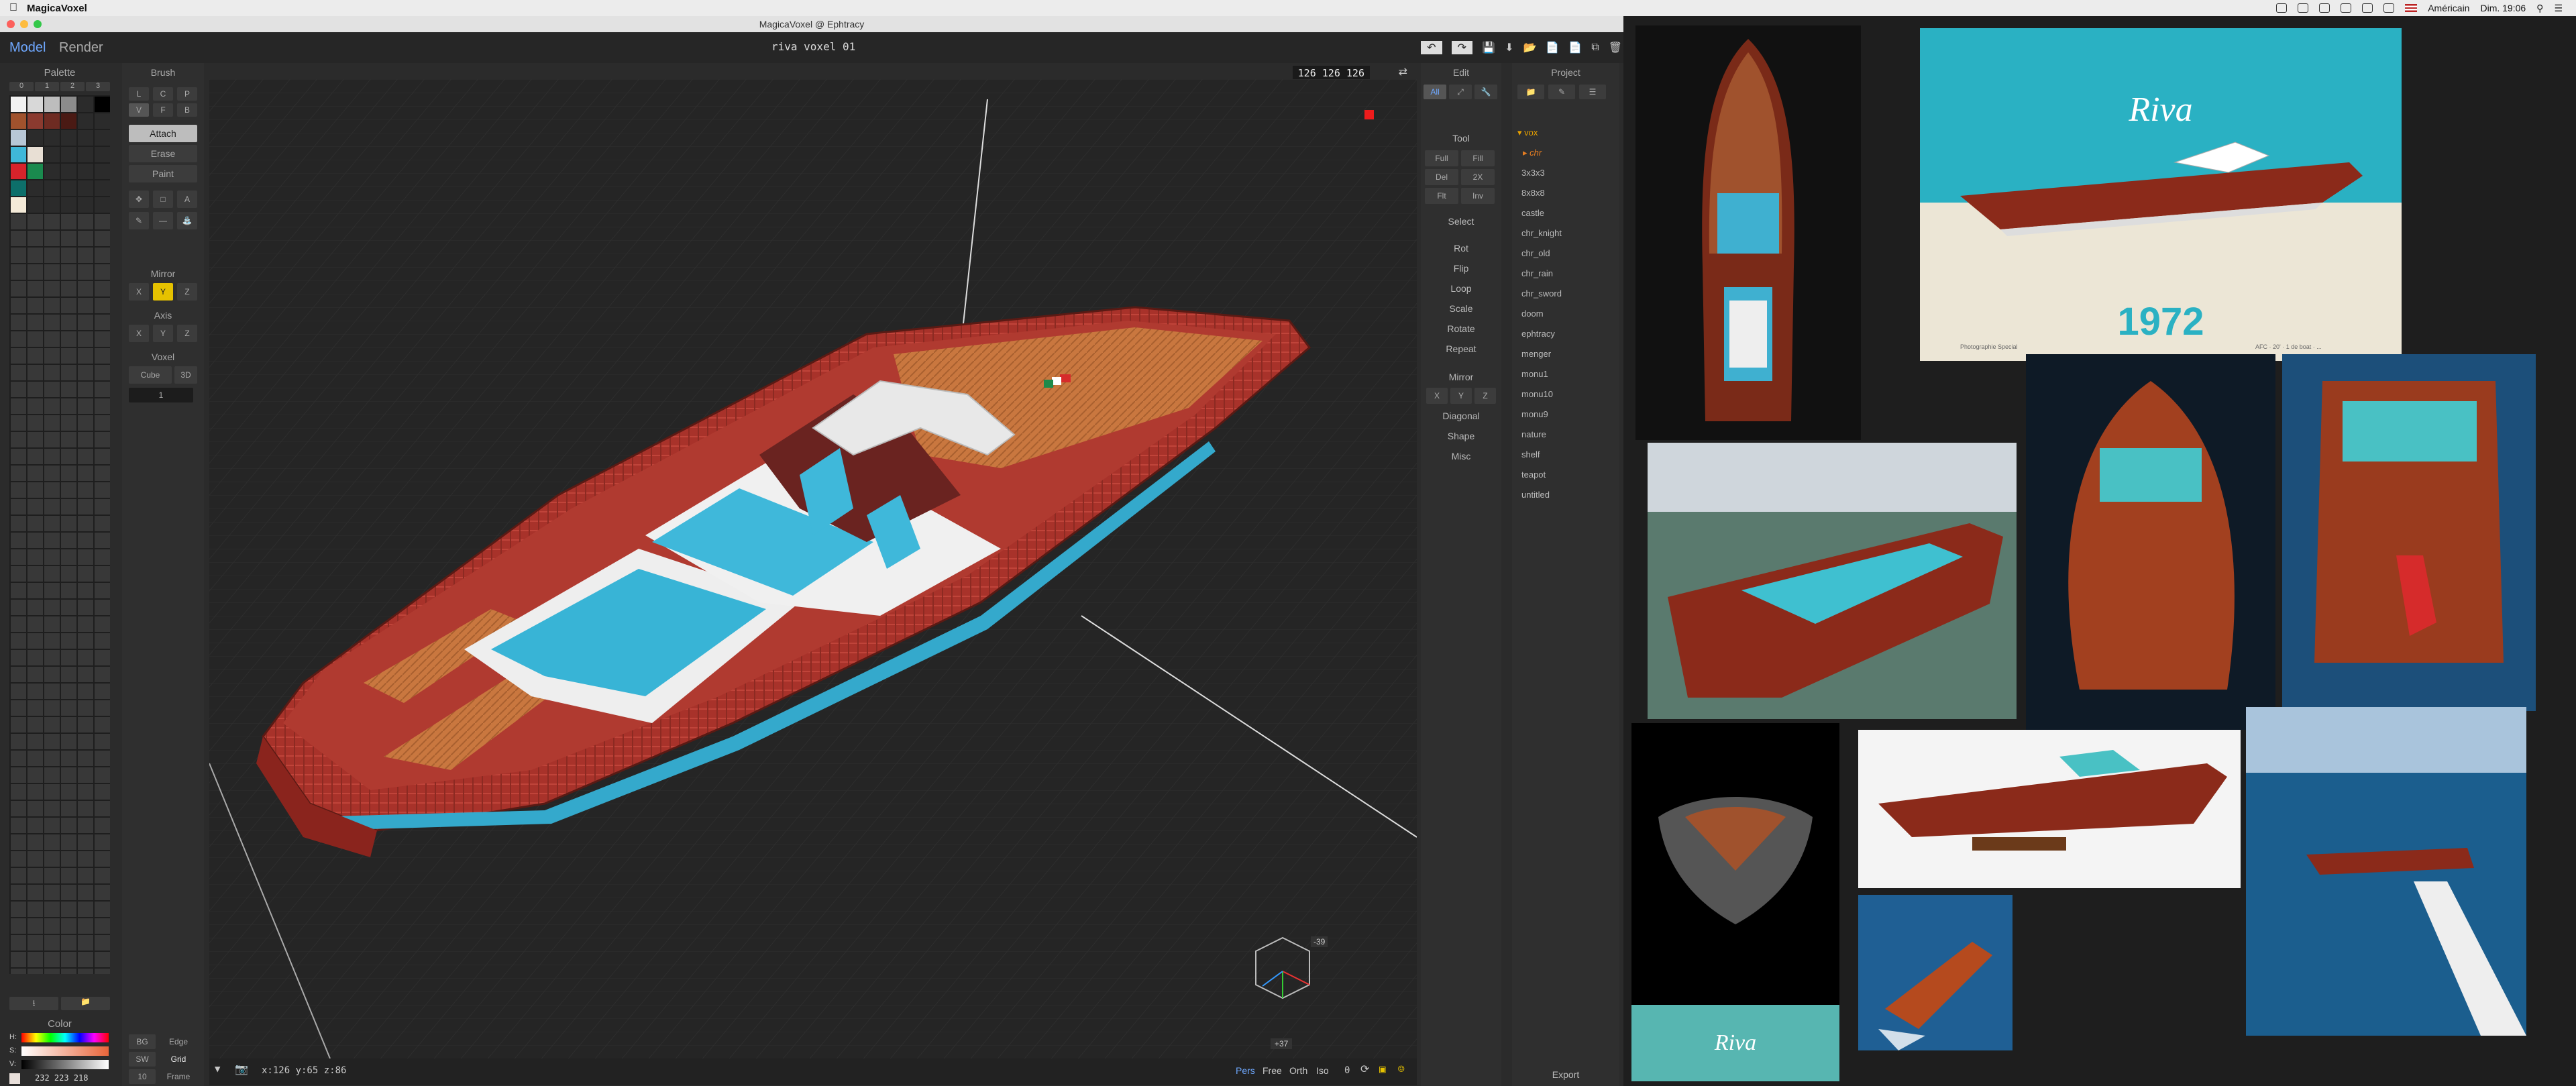  What do you see at coordinates (139, 110) in the screenshot?
I see `brush-mode-v: V` at bounding box center [139, 110].